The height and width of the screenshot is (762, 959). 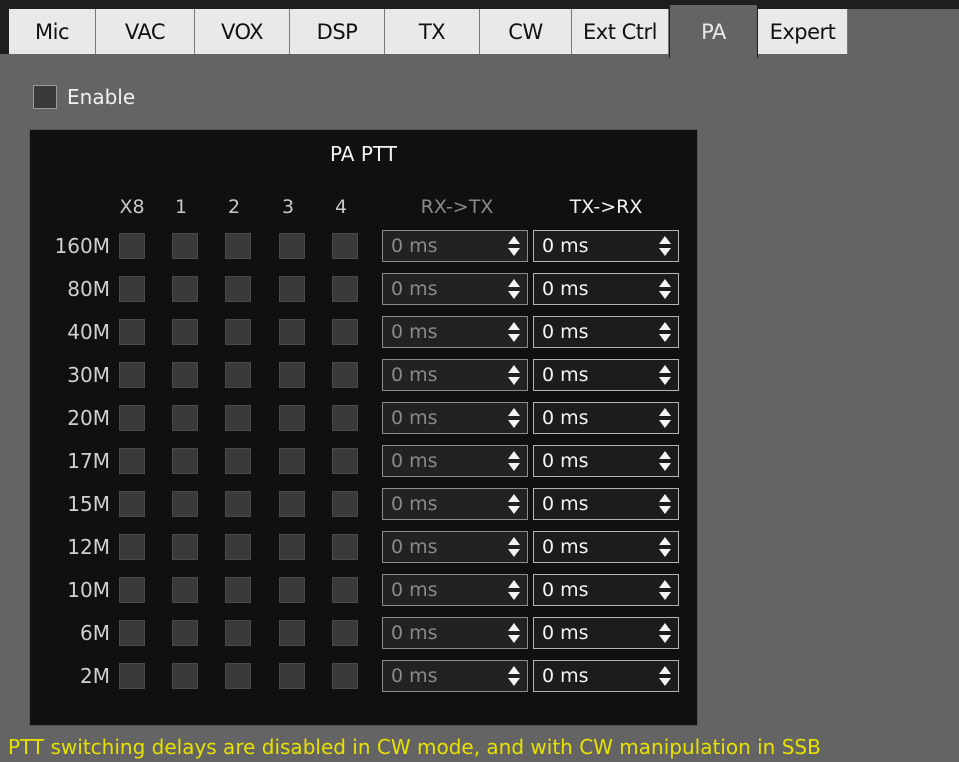 What do you see at coordinates (606, 375) in the screenshot?
I see `tx-rx-delay-30m: 0 ms` at bounding box center [606, 375].